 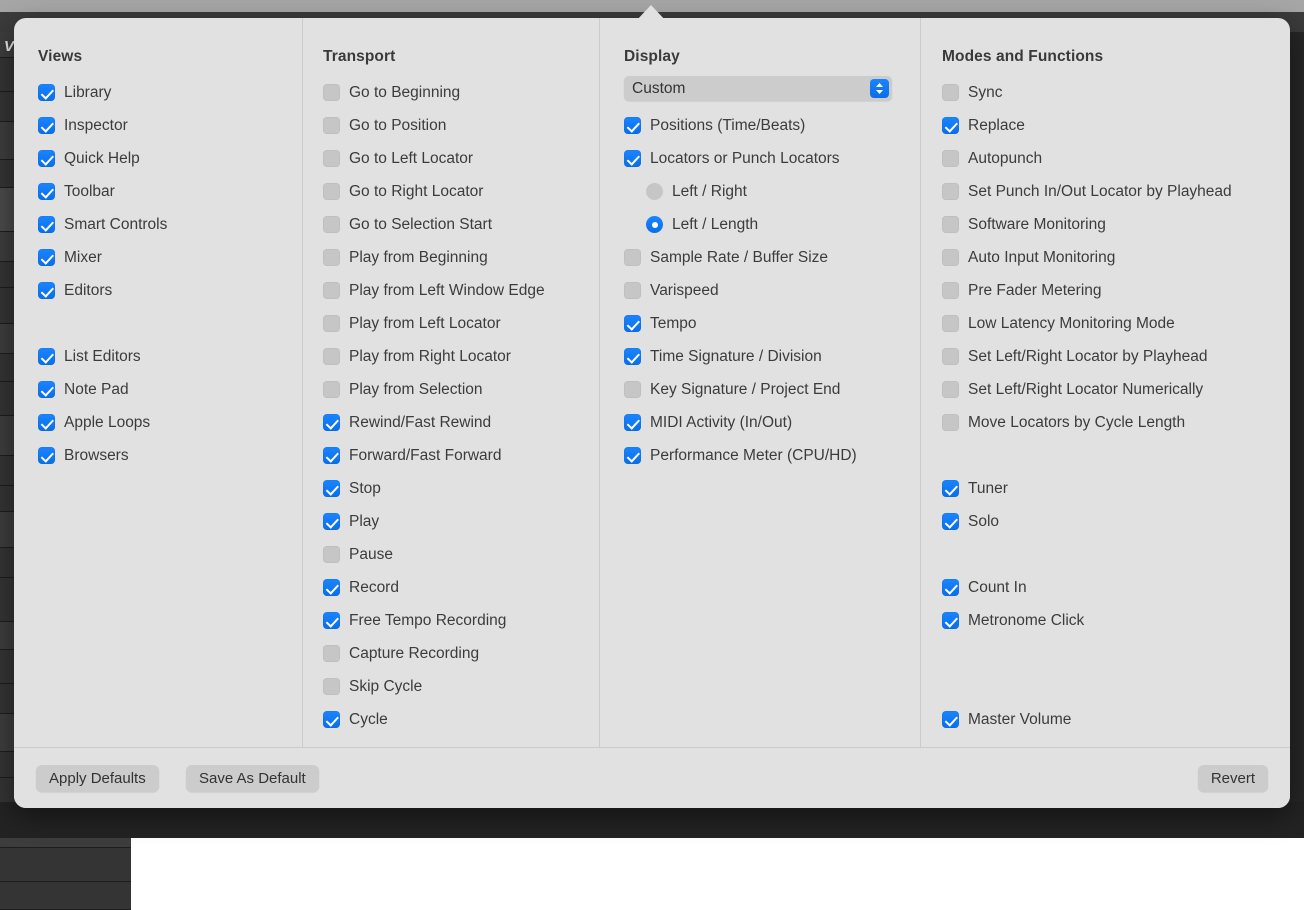 I want to click on checkbox-set-left-right-locator-numerically: Set Left/Right Locator Numerically, so click(x=1116, y=389).